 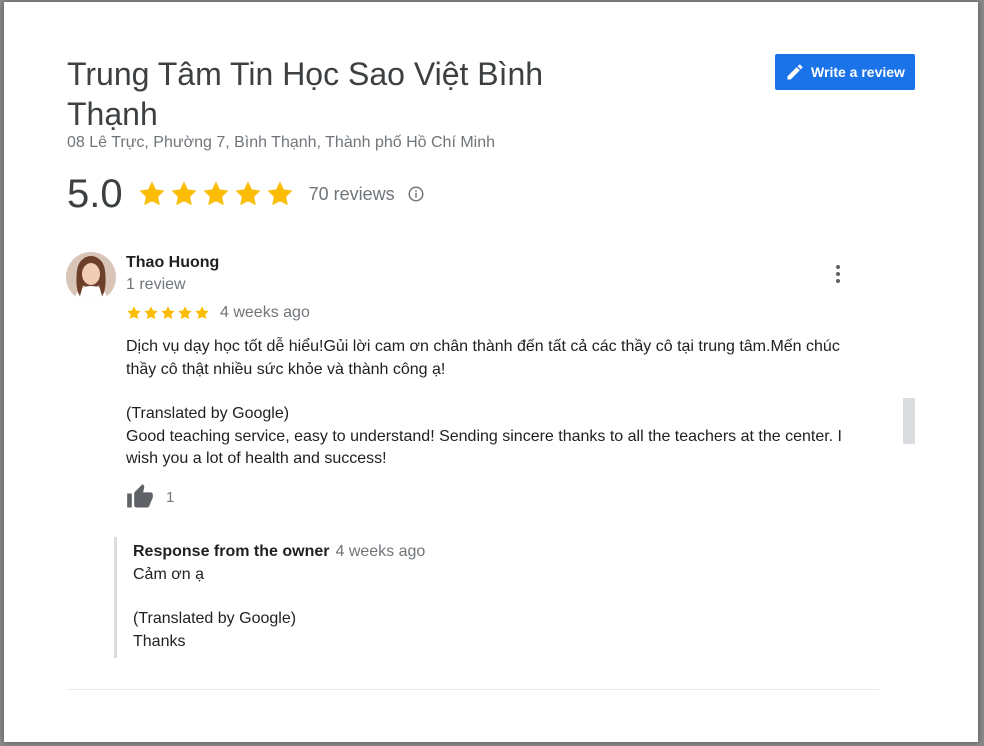 I want to click on review-rating-row: 4 weeks ago, so click(x=218, y=313).